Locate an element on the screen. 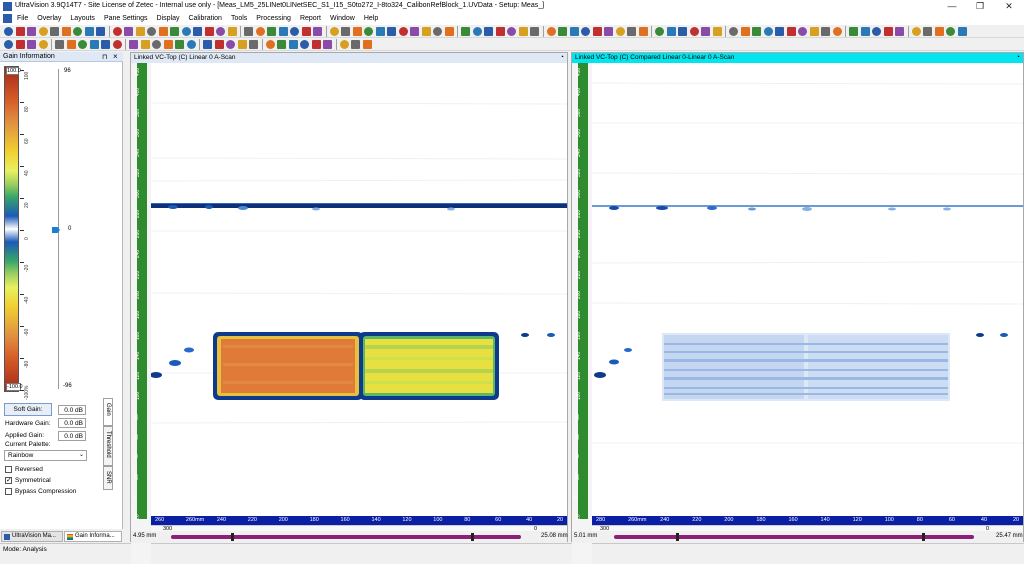 This screenshot has width=1024, height=564. tab-snr: SNR is located at coordinates (108, 478).